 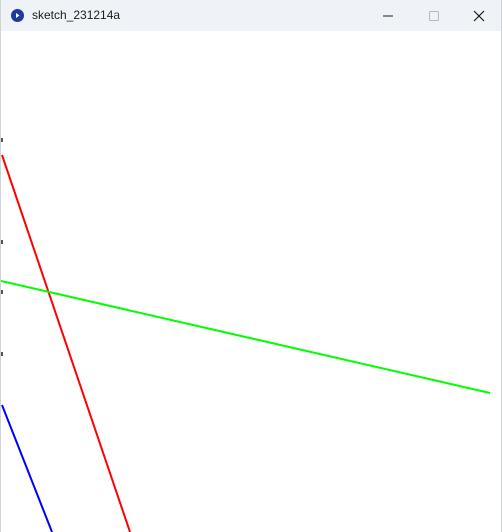 I want to click on close-icon, so click(x=479, y=16).